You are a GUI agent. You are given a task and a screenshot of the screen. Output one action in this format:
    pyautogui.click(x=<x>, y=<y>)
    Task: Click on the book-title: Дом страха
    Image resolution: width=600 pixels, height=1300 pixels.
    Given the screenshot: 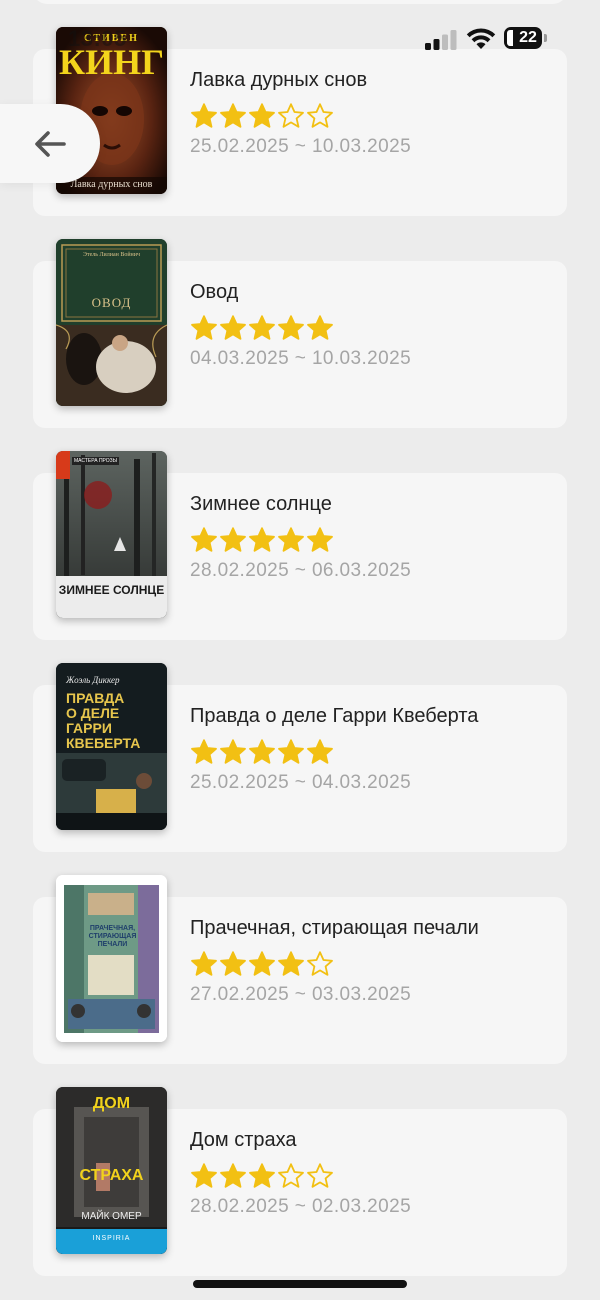 What is the action you would take?
    pyautogui.click(x=243, y=1140)
    